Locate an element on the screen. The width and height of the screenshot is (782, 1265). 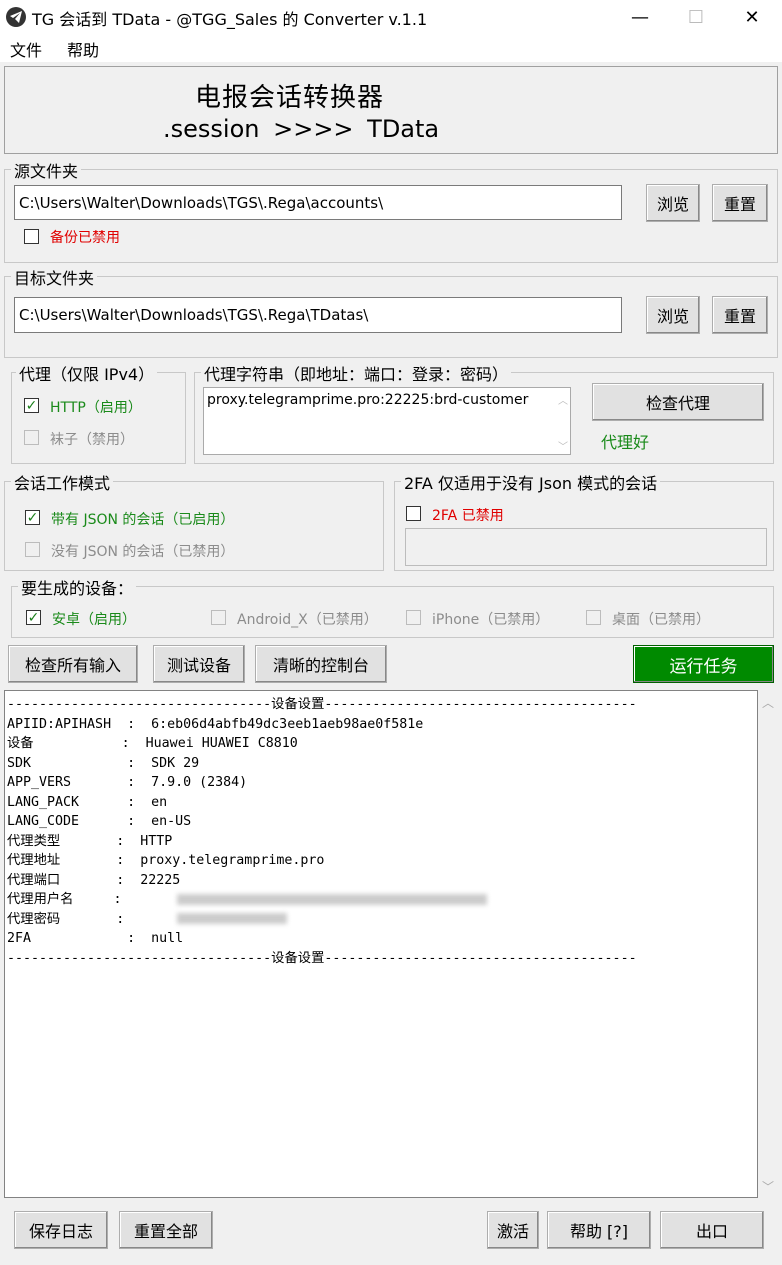
proxy-type-group: 代理（仅限 IPv4） ✓ HTTP（启用） 袜子（禁用） is located at coordinates (98, 412).